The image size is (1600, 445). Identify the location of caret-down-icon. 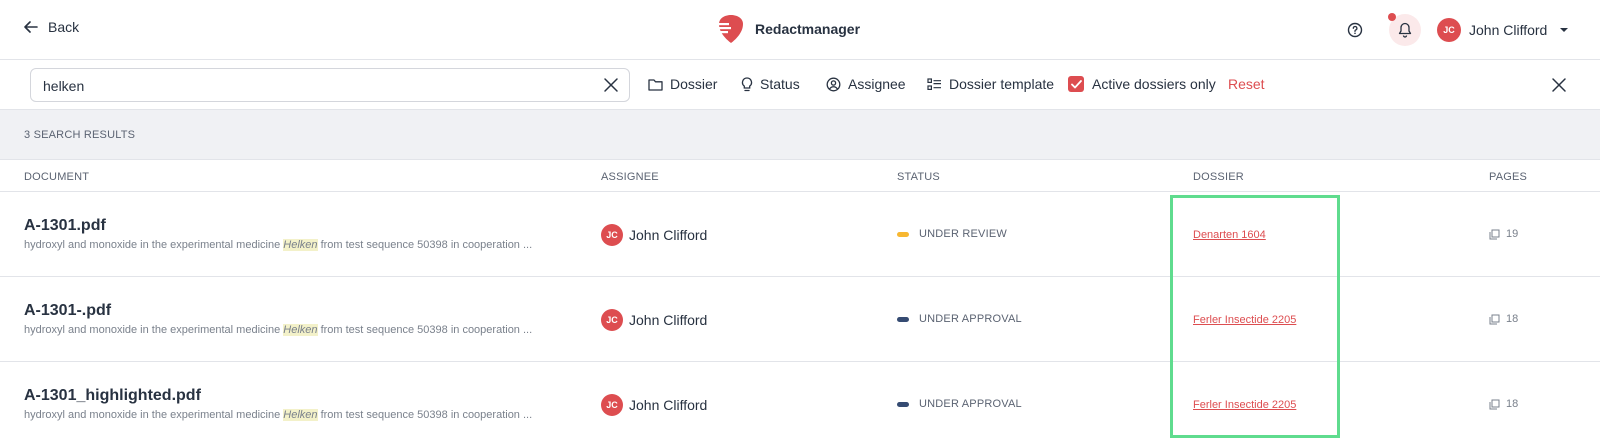
(1564, 30).